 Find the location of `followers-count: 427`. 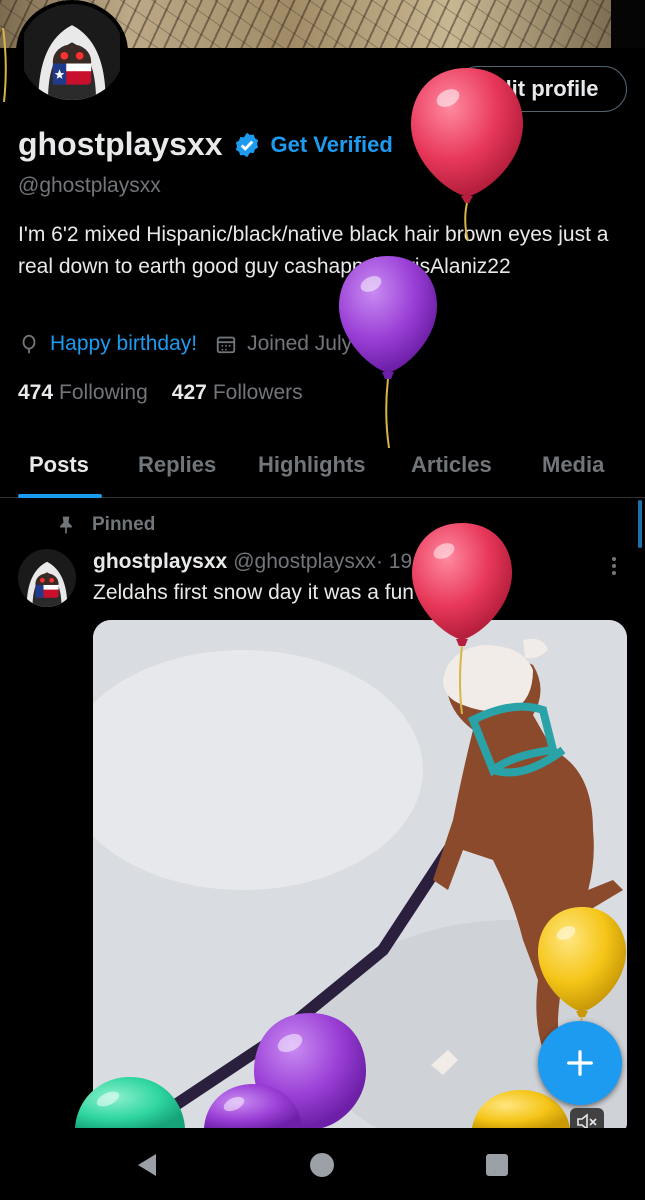

followers-count: 427 is located at coordinates (189, 392).